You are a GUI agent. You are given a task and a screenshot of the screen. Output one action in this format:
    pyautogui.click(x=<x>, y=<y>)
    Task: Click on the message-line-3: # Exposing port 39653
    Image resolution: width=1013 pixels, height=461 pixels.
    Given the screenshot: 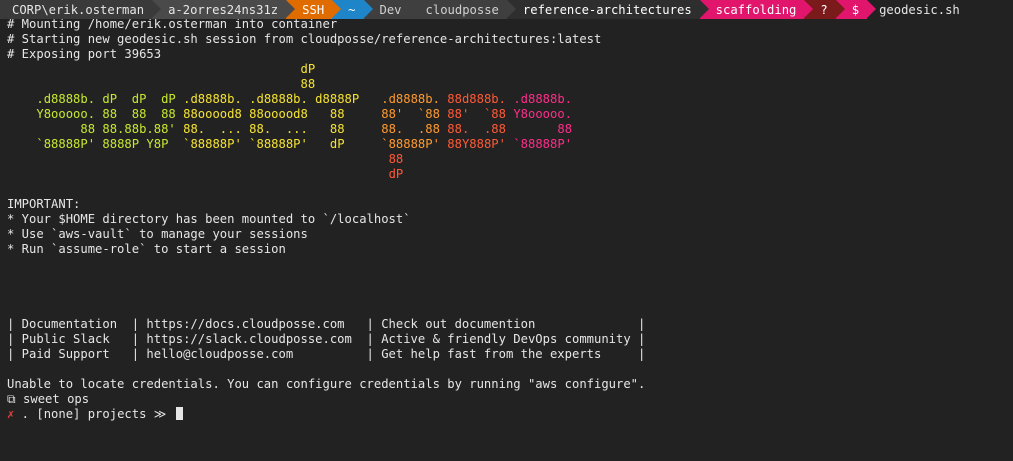 What is the action you would take?
    pyautogui.click(x=84, y=54)
    